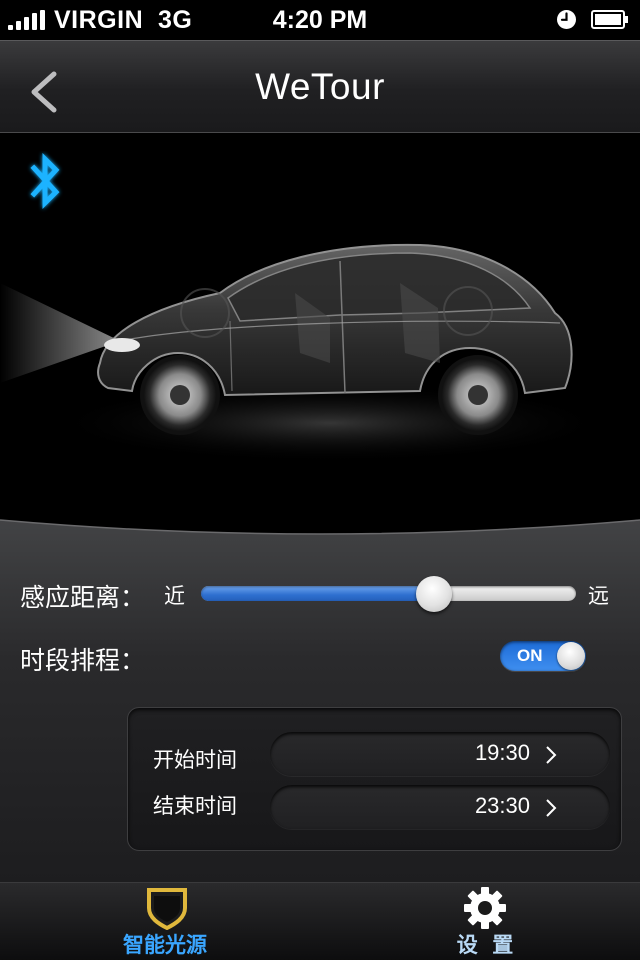 The height and width of the screenshot is (960, 640). I want to click on navigation-bar: WeTour, so click(320, 86).